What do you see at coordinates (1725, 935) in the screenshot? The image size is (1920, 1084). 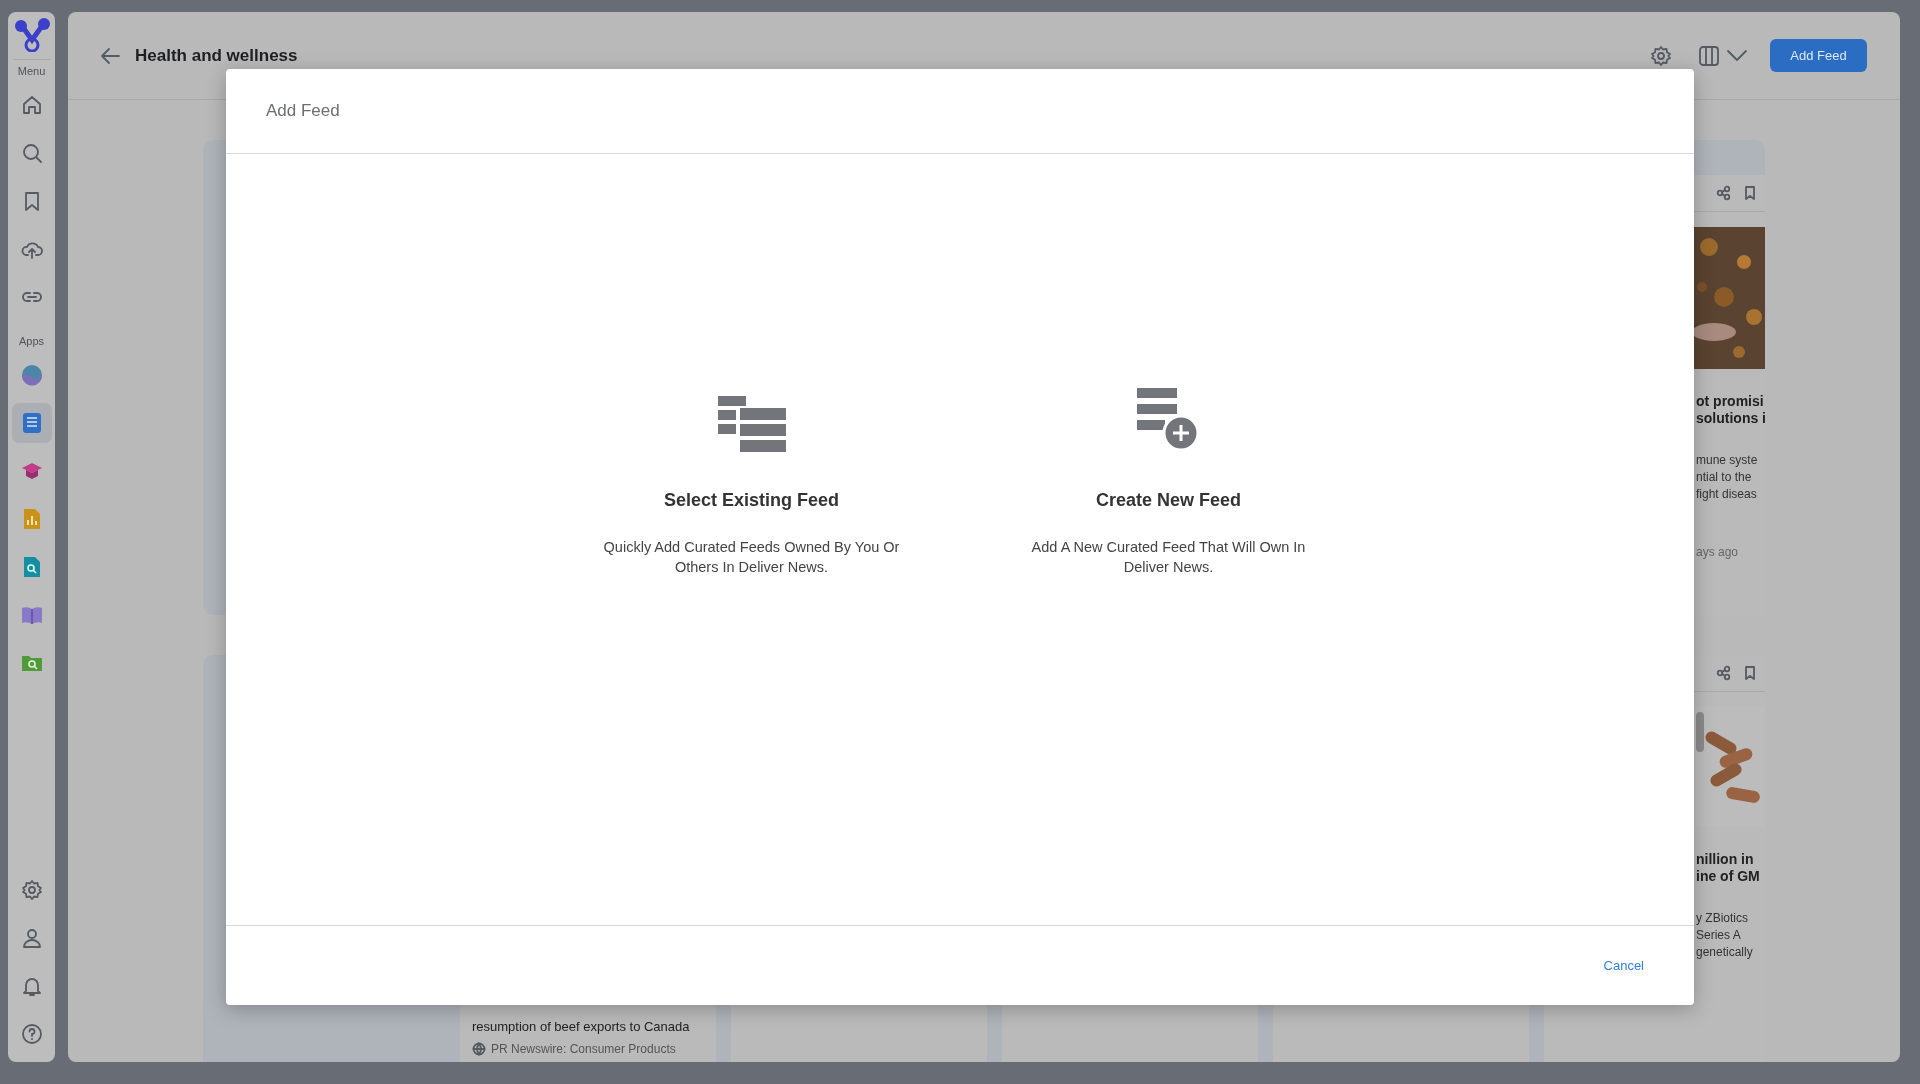 I see `article-summary: y ZBiotics Series A genetically` at bounding box center [1725, 935].